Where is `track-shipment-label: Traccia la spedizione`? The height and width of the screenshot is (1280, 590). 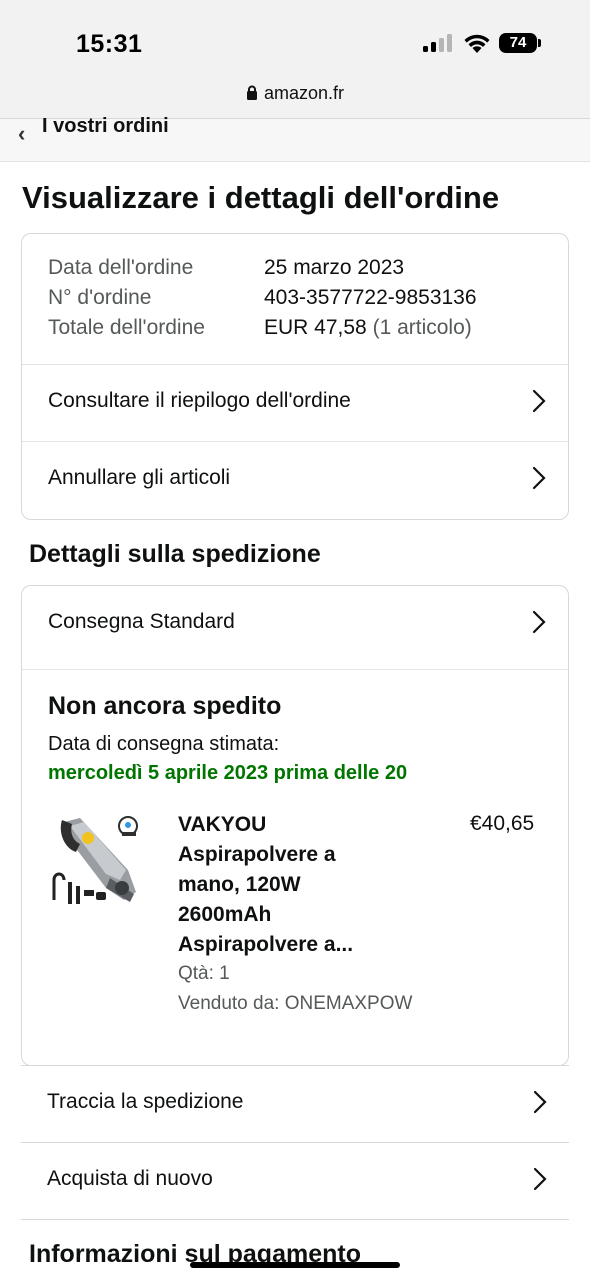
track-shipment-label: Traccia la spedizione is located at coordinates (145, 1101).